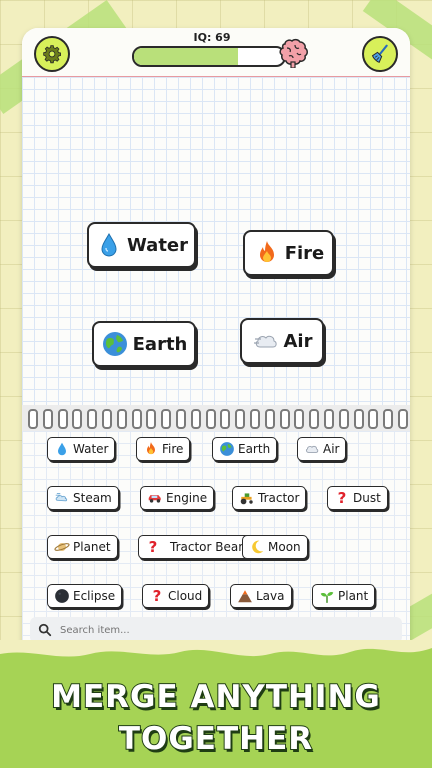  I want to click on top-bar: IQ: 69, so click(216, 52).